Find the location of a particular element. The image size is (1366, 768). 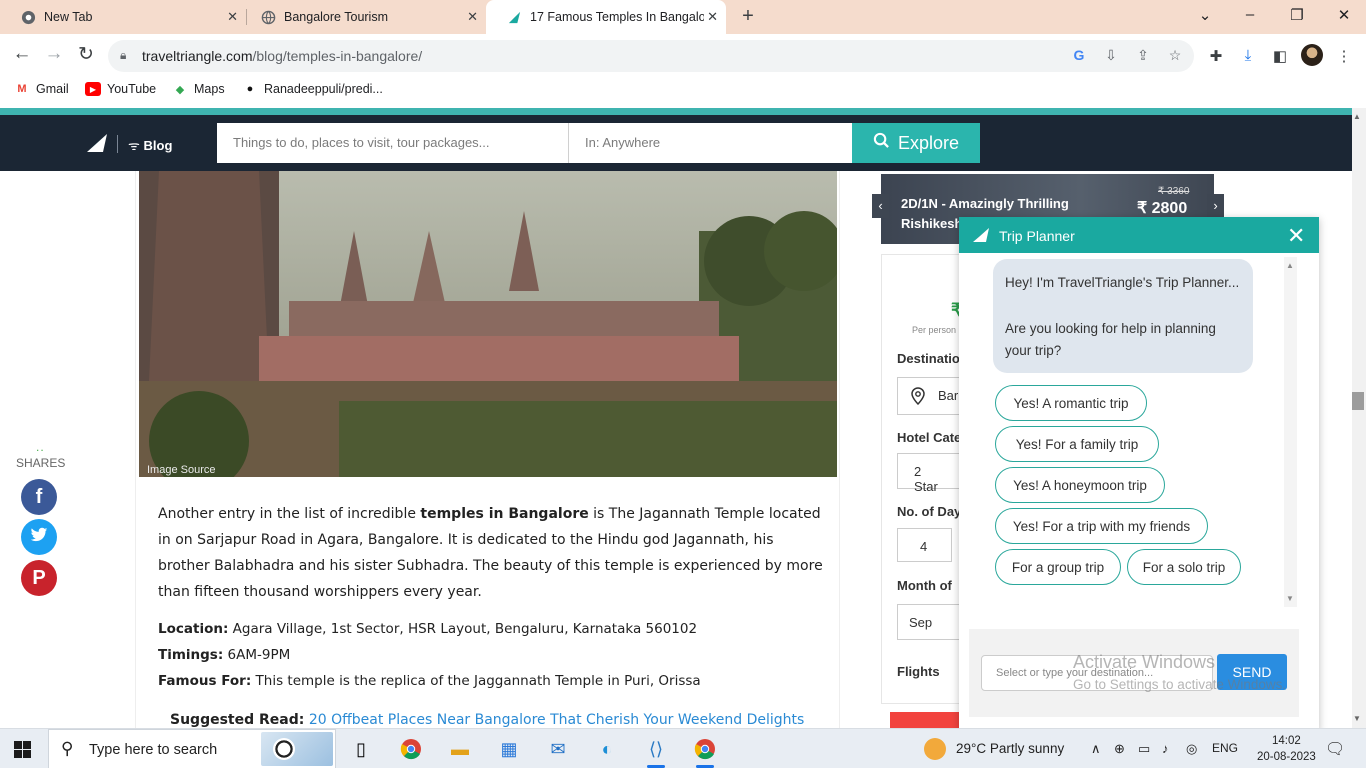

bookmark-label: YouTube is located at coordinates (132, 89).